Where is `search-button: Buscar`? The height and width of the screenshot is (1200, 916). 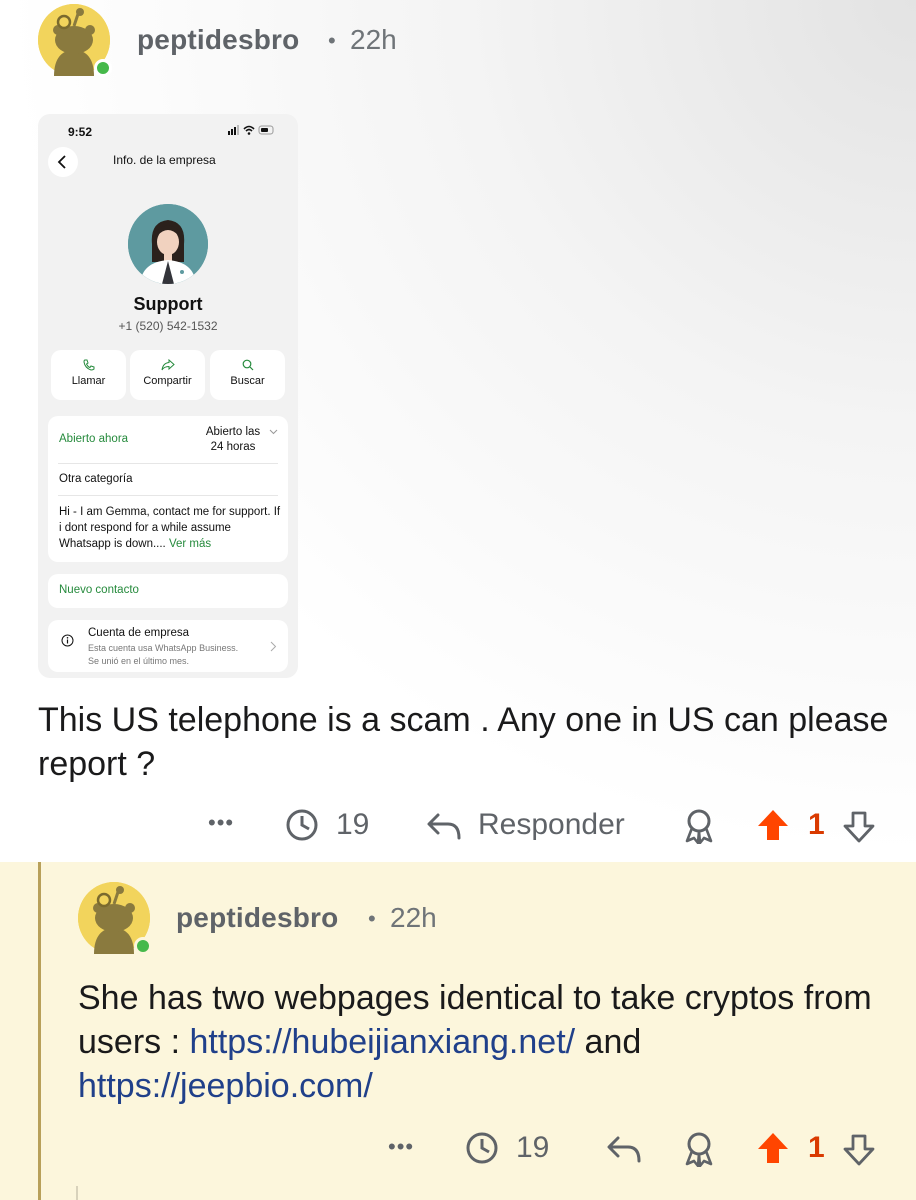
search-button: Buscar is located at coordinates (247, 375).